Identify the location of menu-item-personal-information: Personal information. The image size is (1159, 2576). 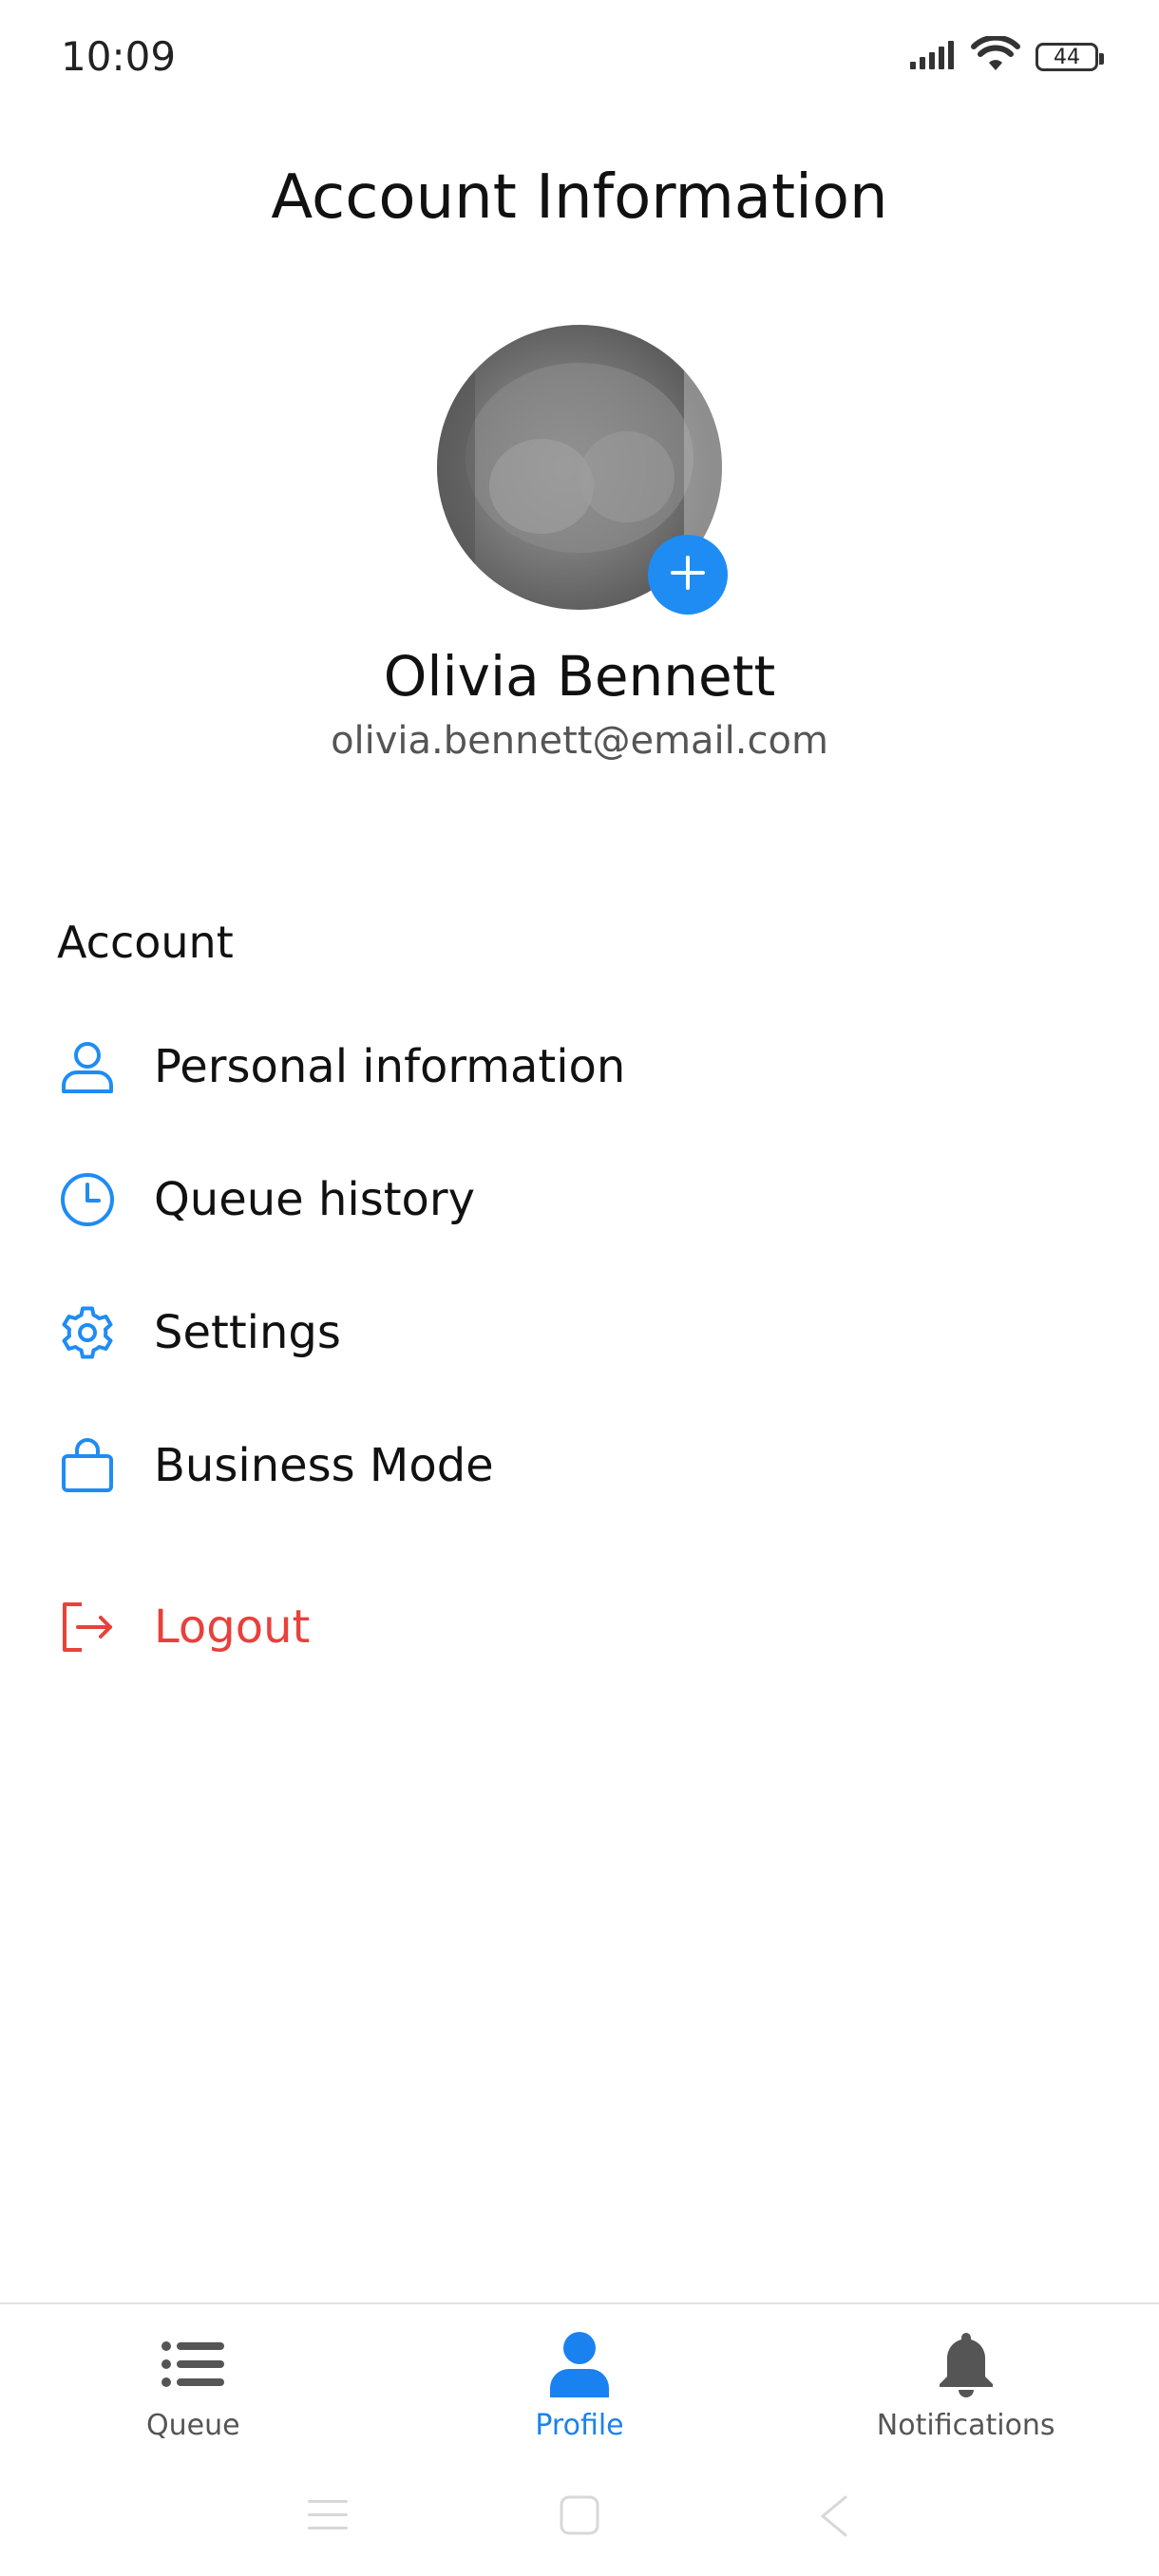
(579, 1066).